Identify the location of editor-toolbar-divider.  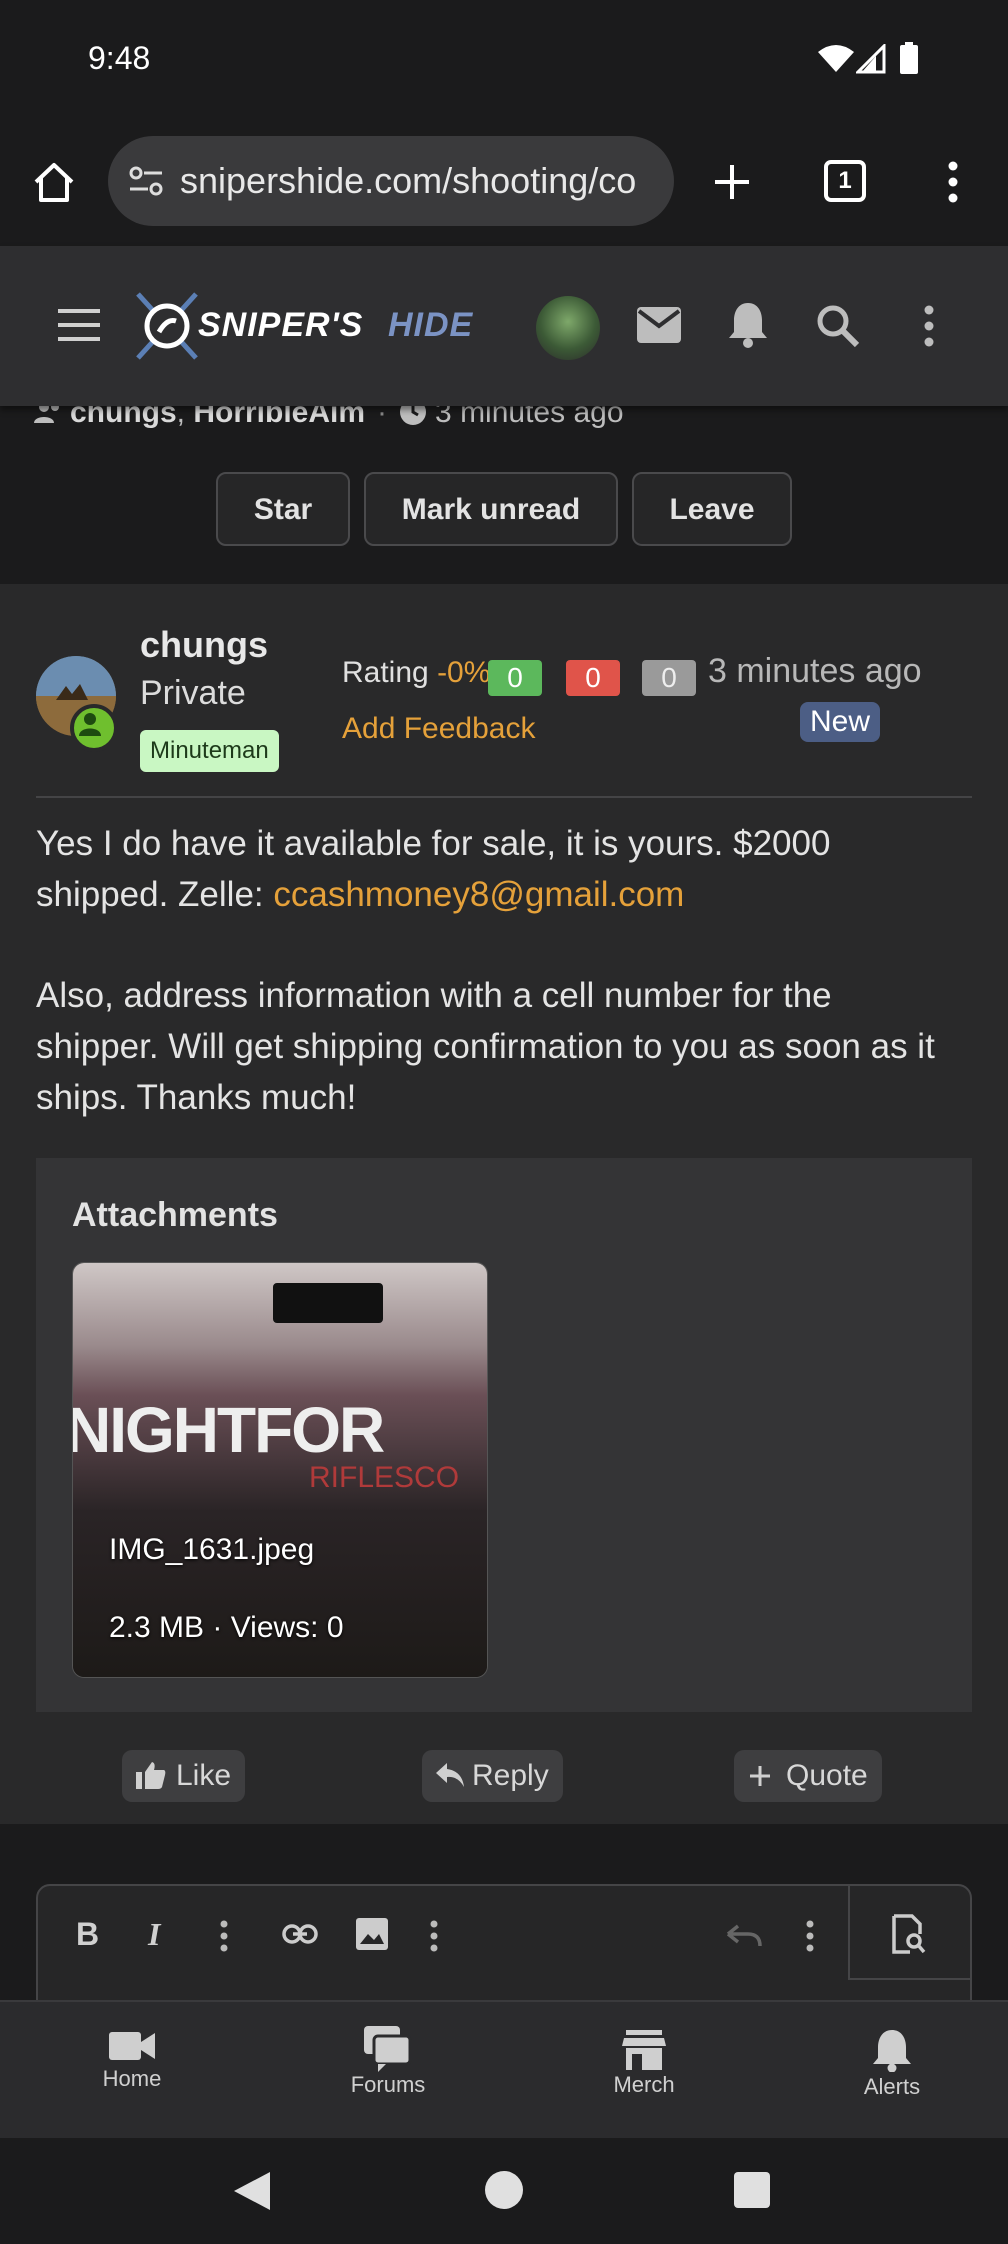
(849, 1933).